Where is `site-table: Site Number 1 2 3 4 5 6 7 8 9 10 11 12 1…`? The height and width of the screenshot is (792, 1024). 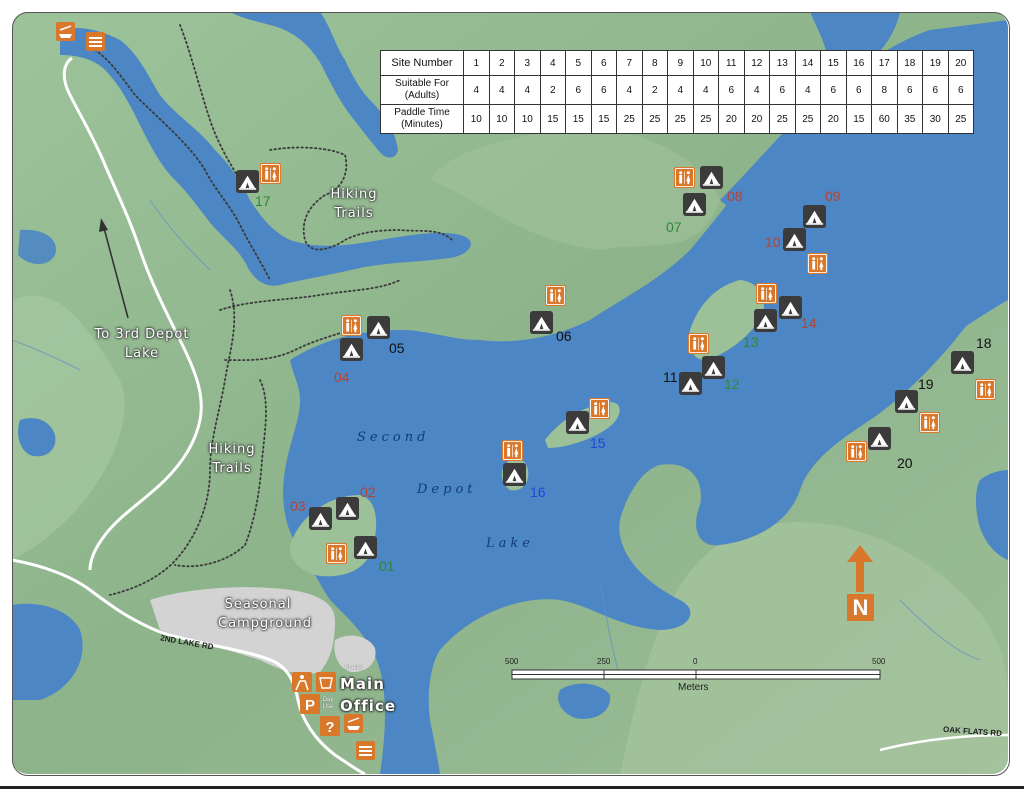 site-table: Site Number 1 2 3 4 5 6 7 8 9 10 11 12 1… is located at coordinates (677, 92).